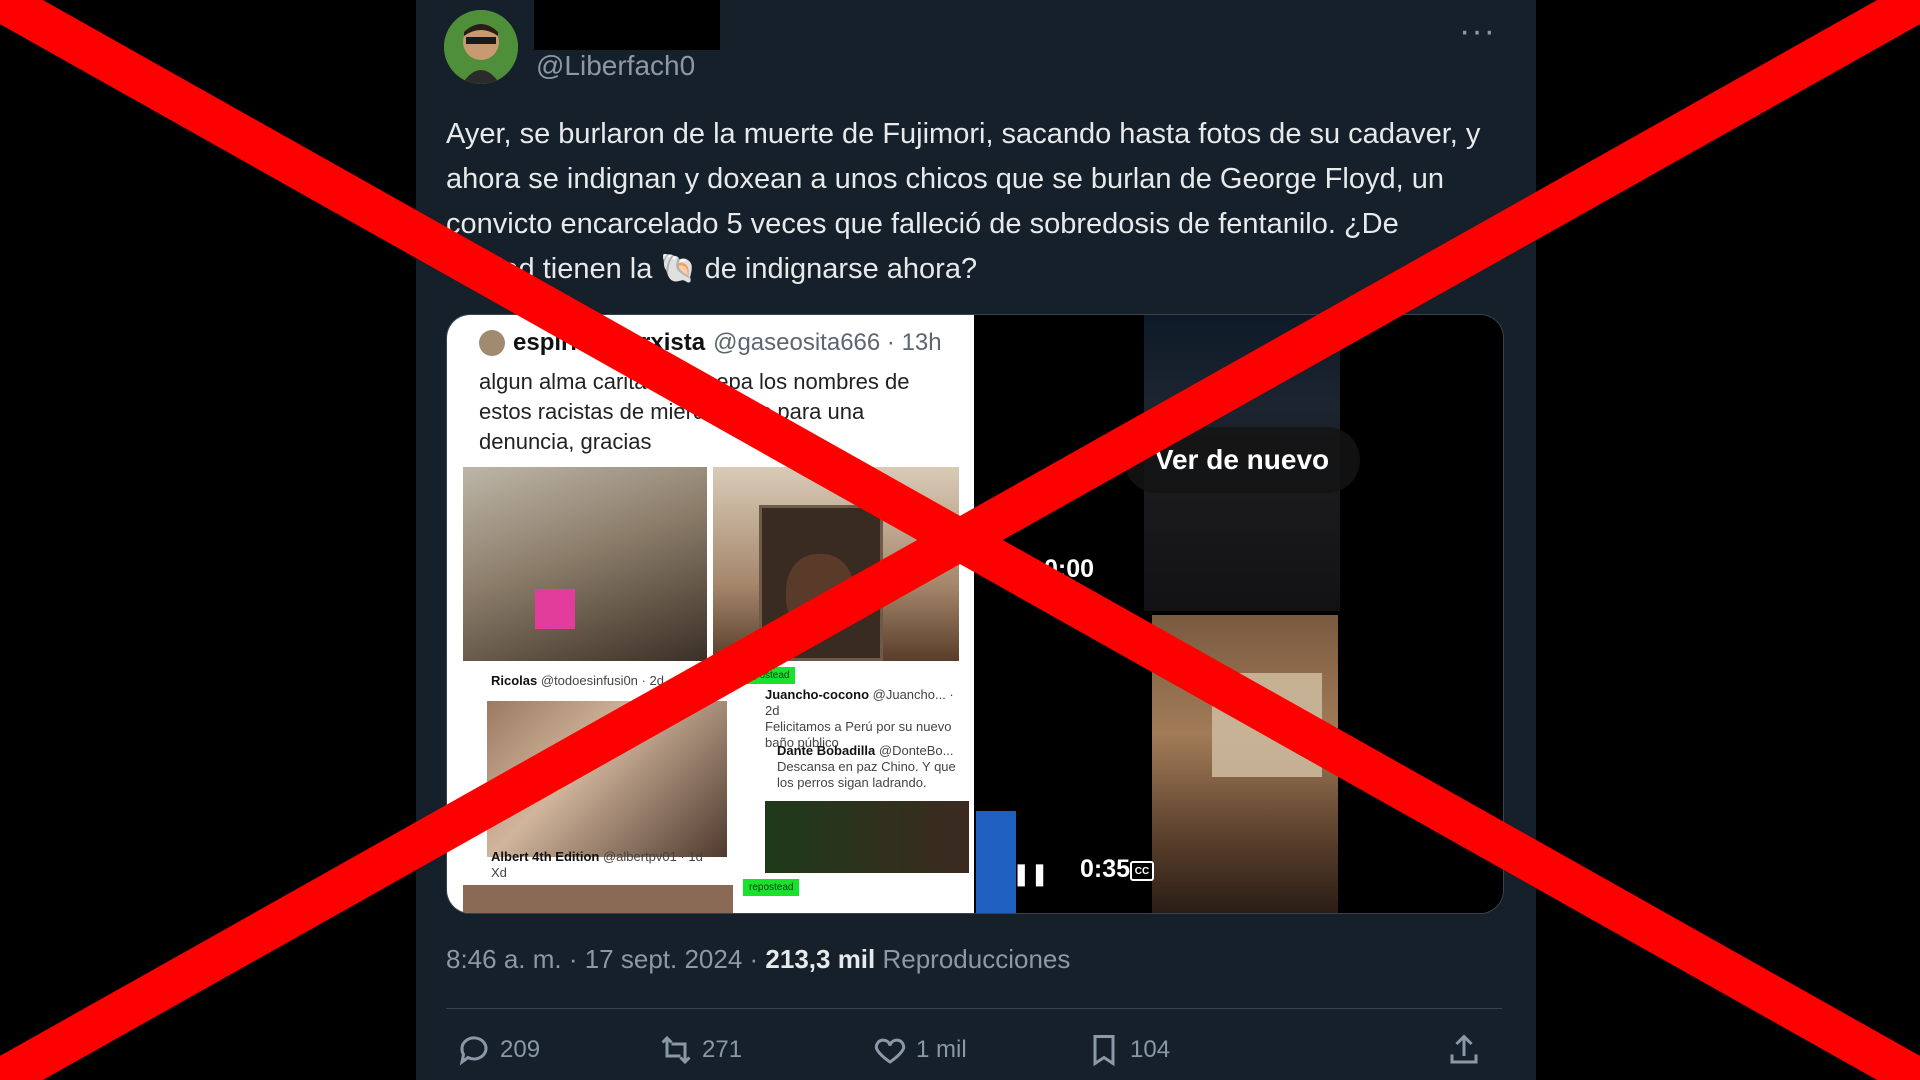 This screenshot has width=1920, height=1080. I want to click on video-player-top: Ver de nuevo 0:00, so click(1239, 463).